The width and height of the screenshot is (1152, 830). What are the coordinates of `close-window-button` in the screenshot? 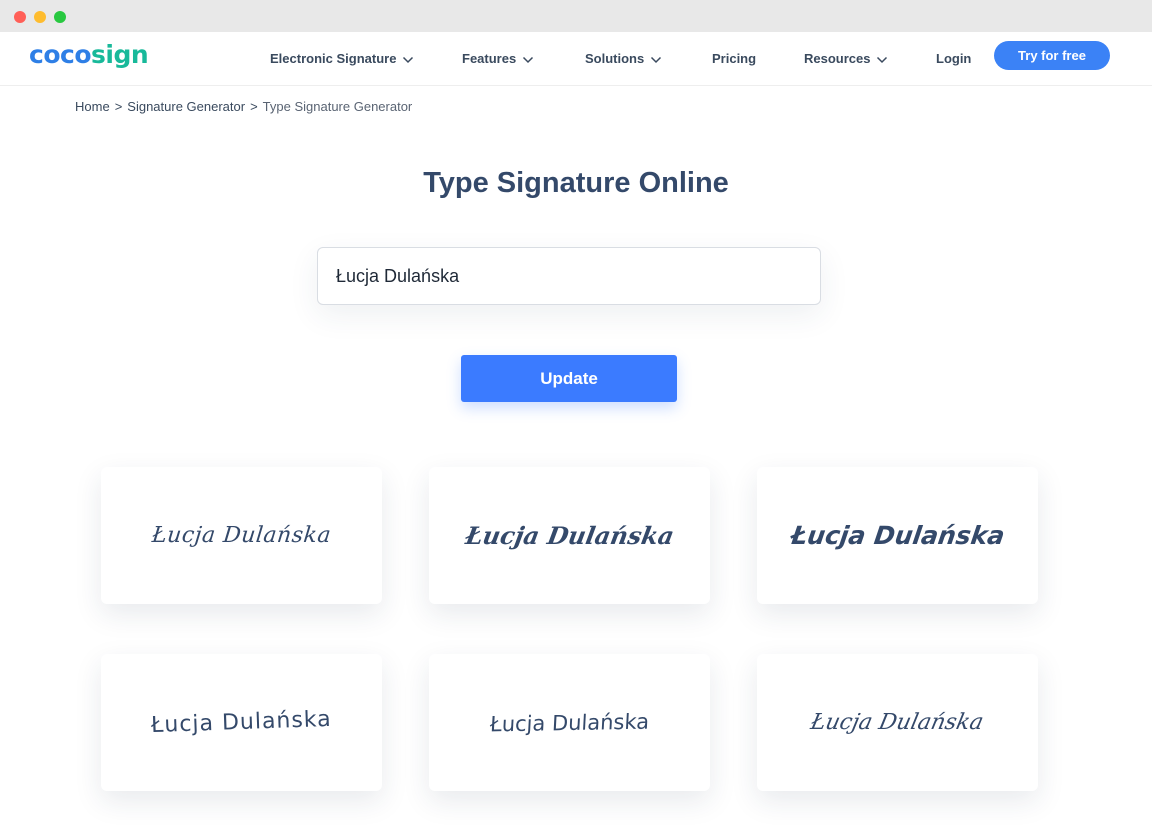 It's located at (20, 17).